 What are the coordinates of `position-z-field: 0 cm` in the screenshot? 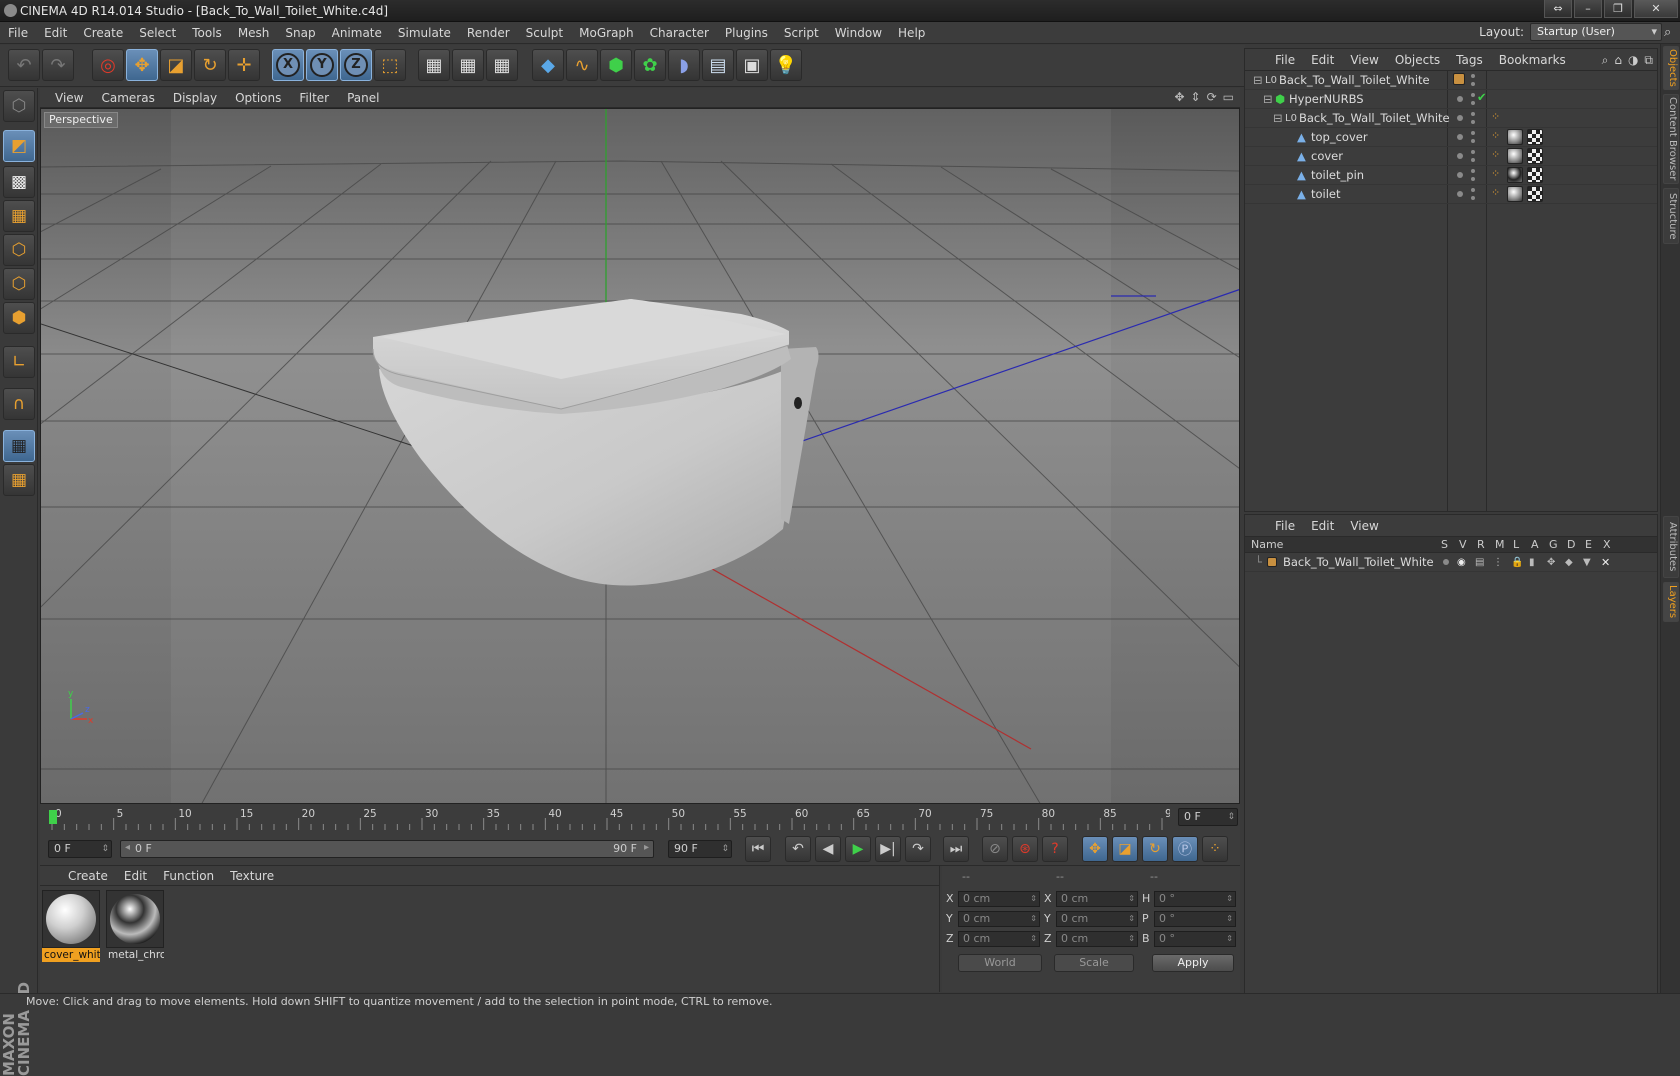 It's located at (999, 939).